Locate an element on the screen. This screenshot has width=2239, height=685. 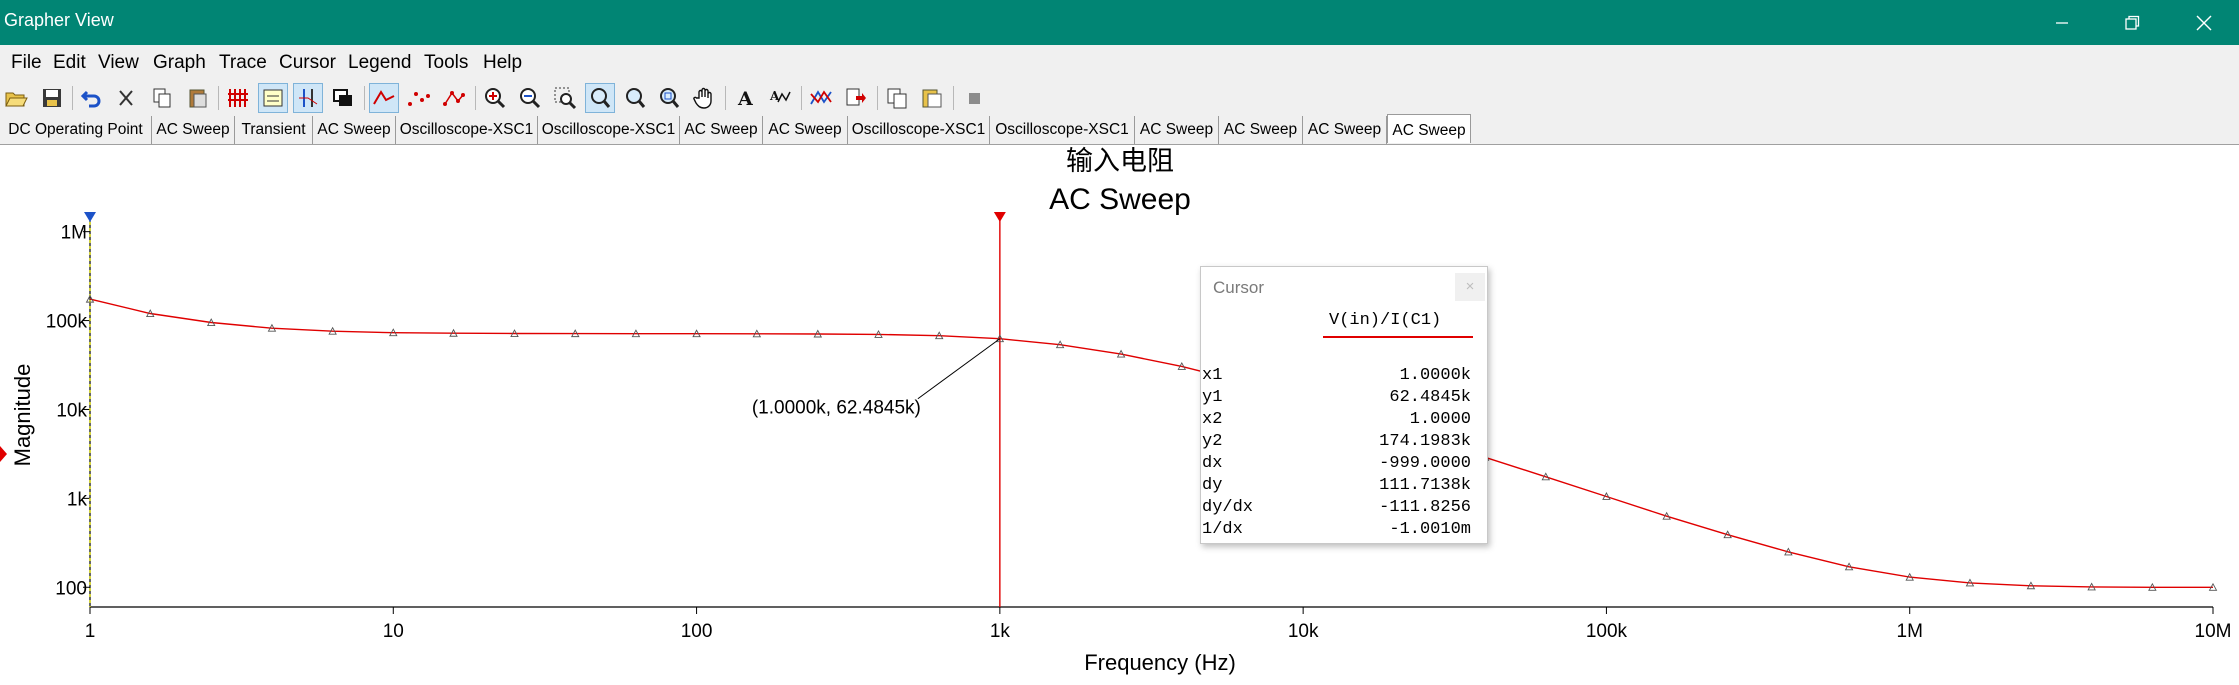
line-dots-trace-icon is located at coordinates (454, 98).